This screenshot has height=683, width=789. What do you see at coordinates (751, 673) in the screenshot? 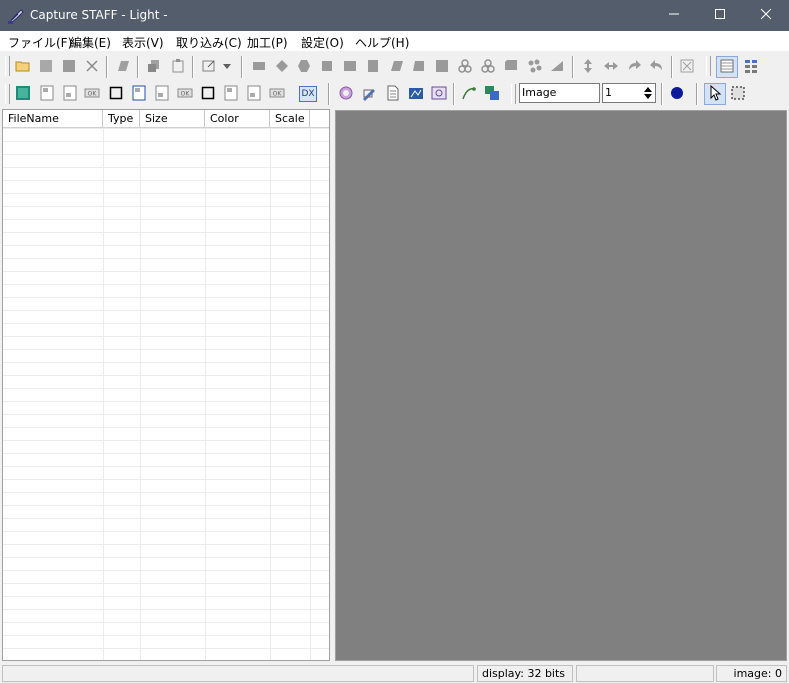
I see `status-image-count: image: 0` at bounding box center [751, 673].